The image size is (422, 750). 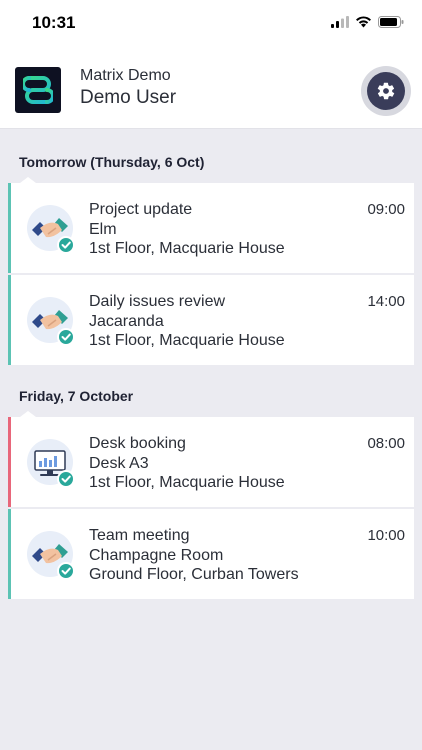 What do you see at coordinates (391, 22) in the screenshot?
I see `battery-icon` at bounding box center [391, 22].